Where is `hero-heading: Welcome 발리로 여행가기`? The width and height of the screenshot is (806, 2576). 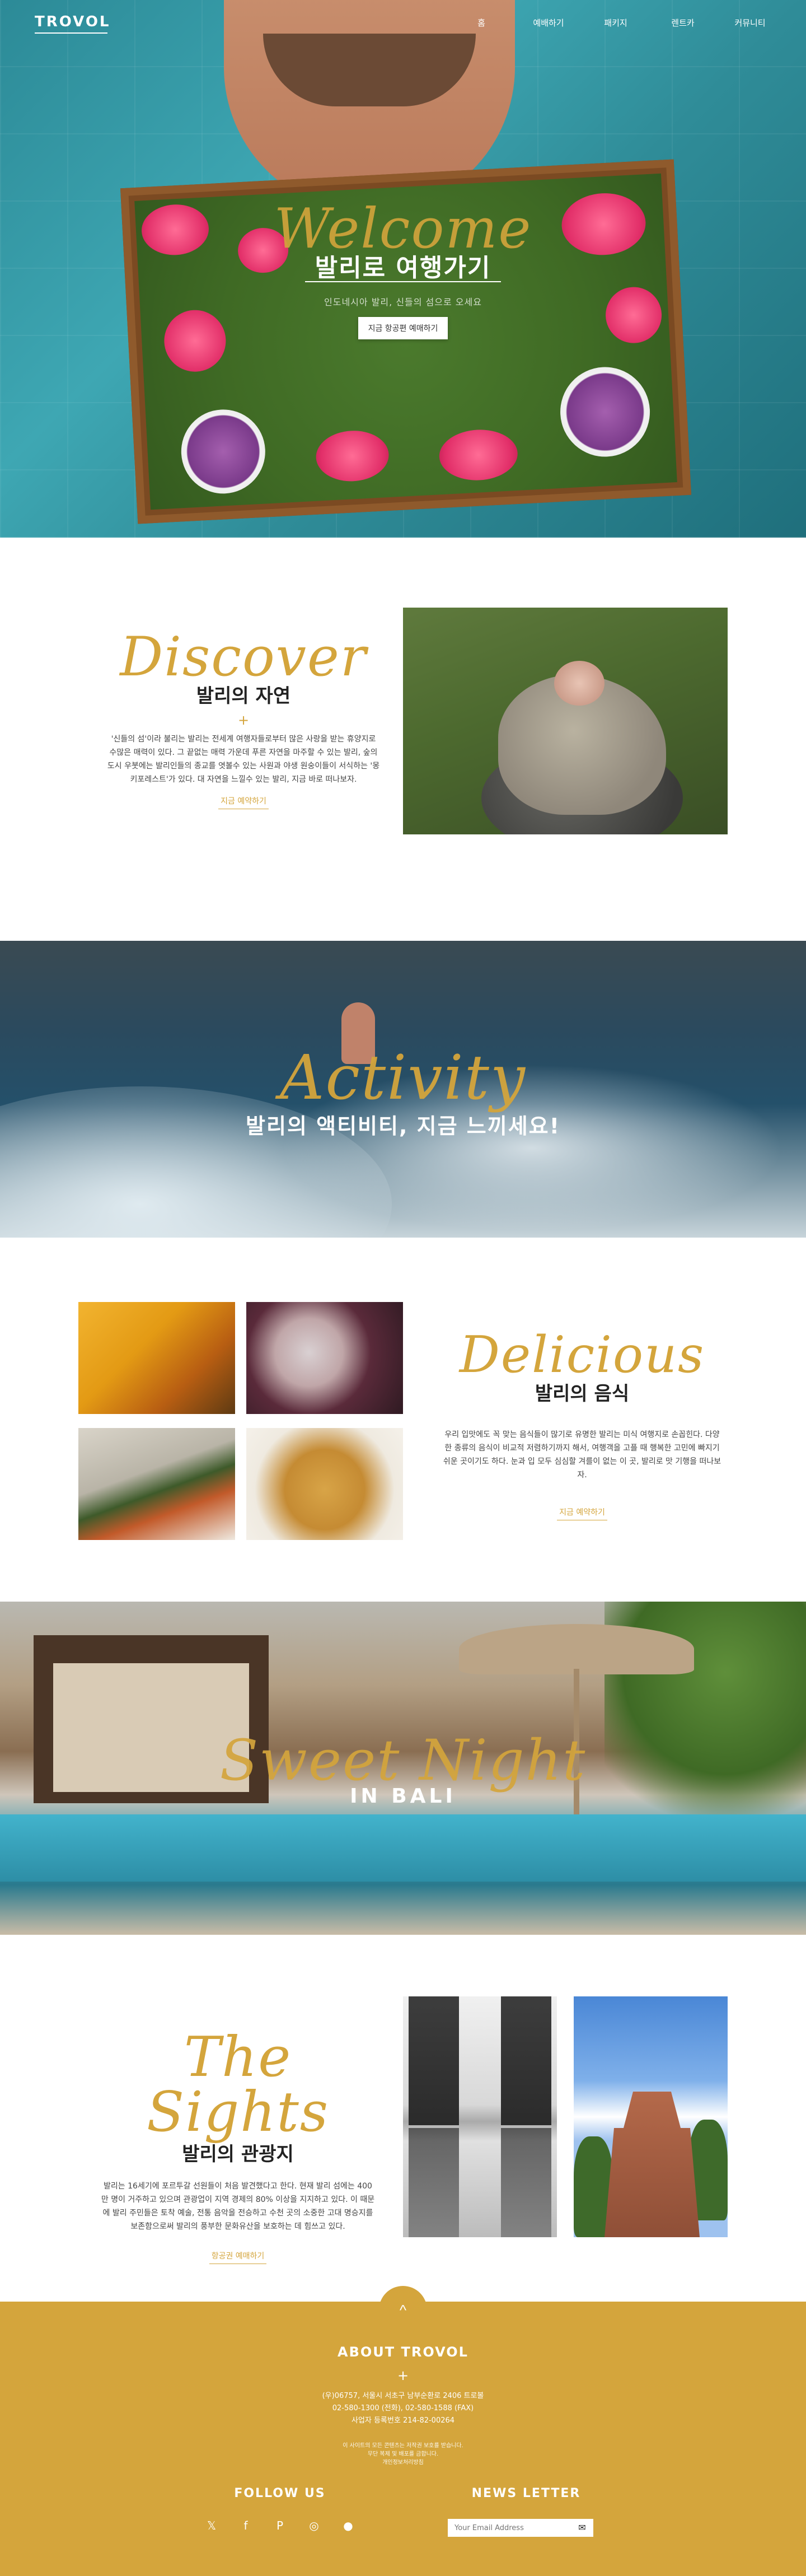
hero-heading: Welcome 발리로 여행가기 is located at coordinates (403, 242).